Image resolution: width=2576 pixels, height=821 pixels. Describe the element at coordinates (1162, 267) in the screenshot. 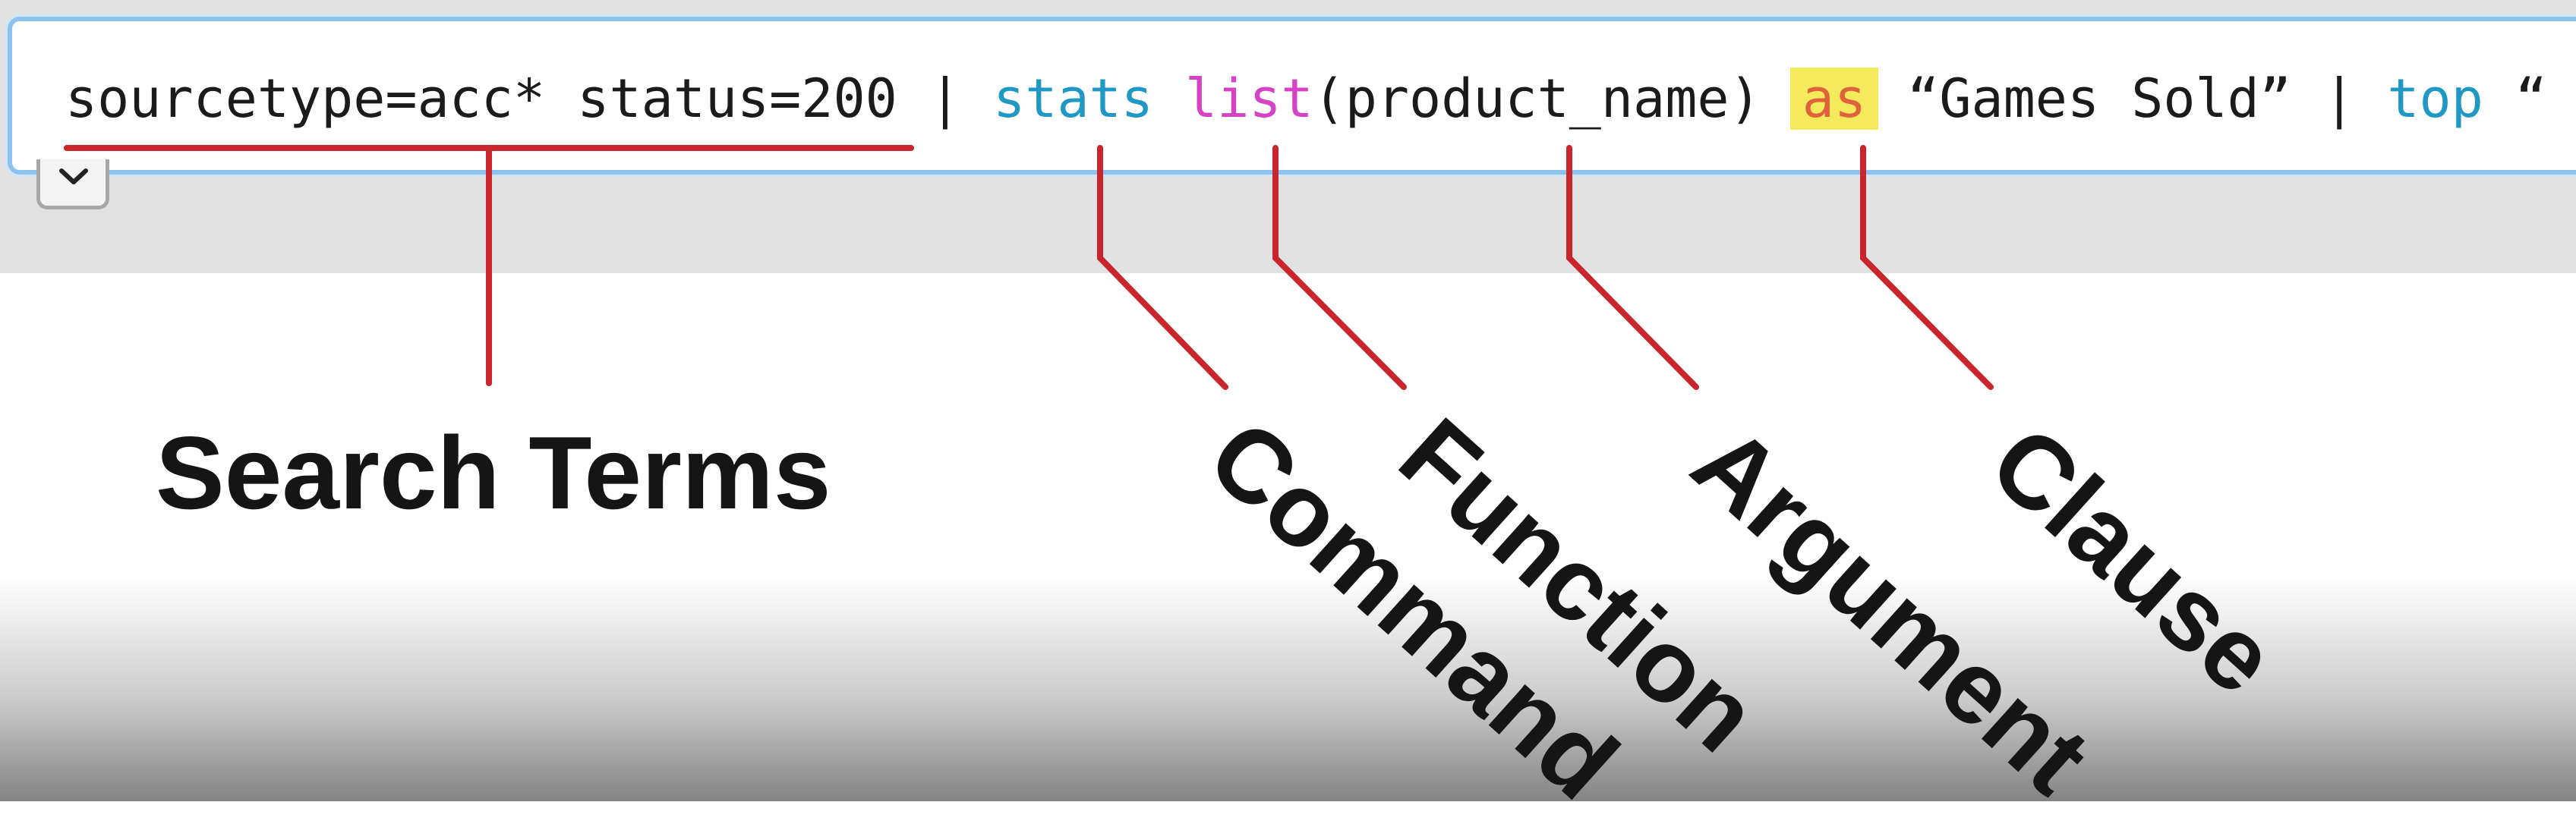

I see `command-callout` at that location.